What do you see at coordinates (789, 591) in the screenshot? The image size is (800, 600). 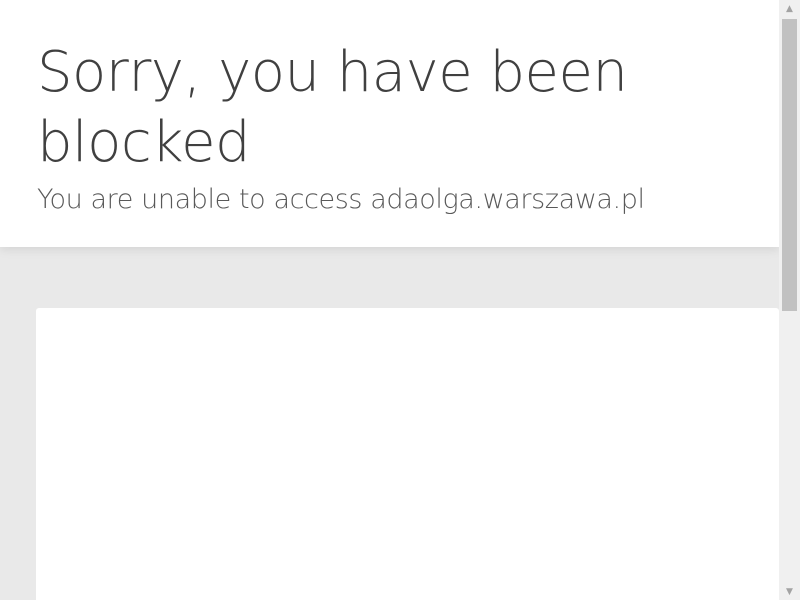 I see `scroll-down-arrow-icon: ▼` at bounding box center [789, 591].